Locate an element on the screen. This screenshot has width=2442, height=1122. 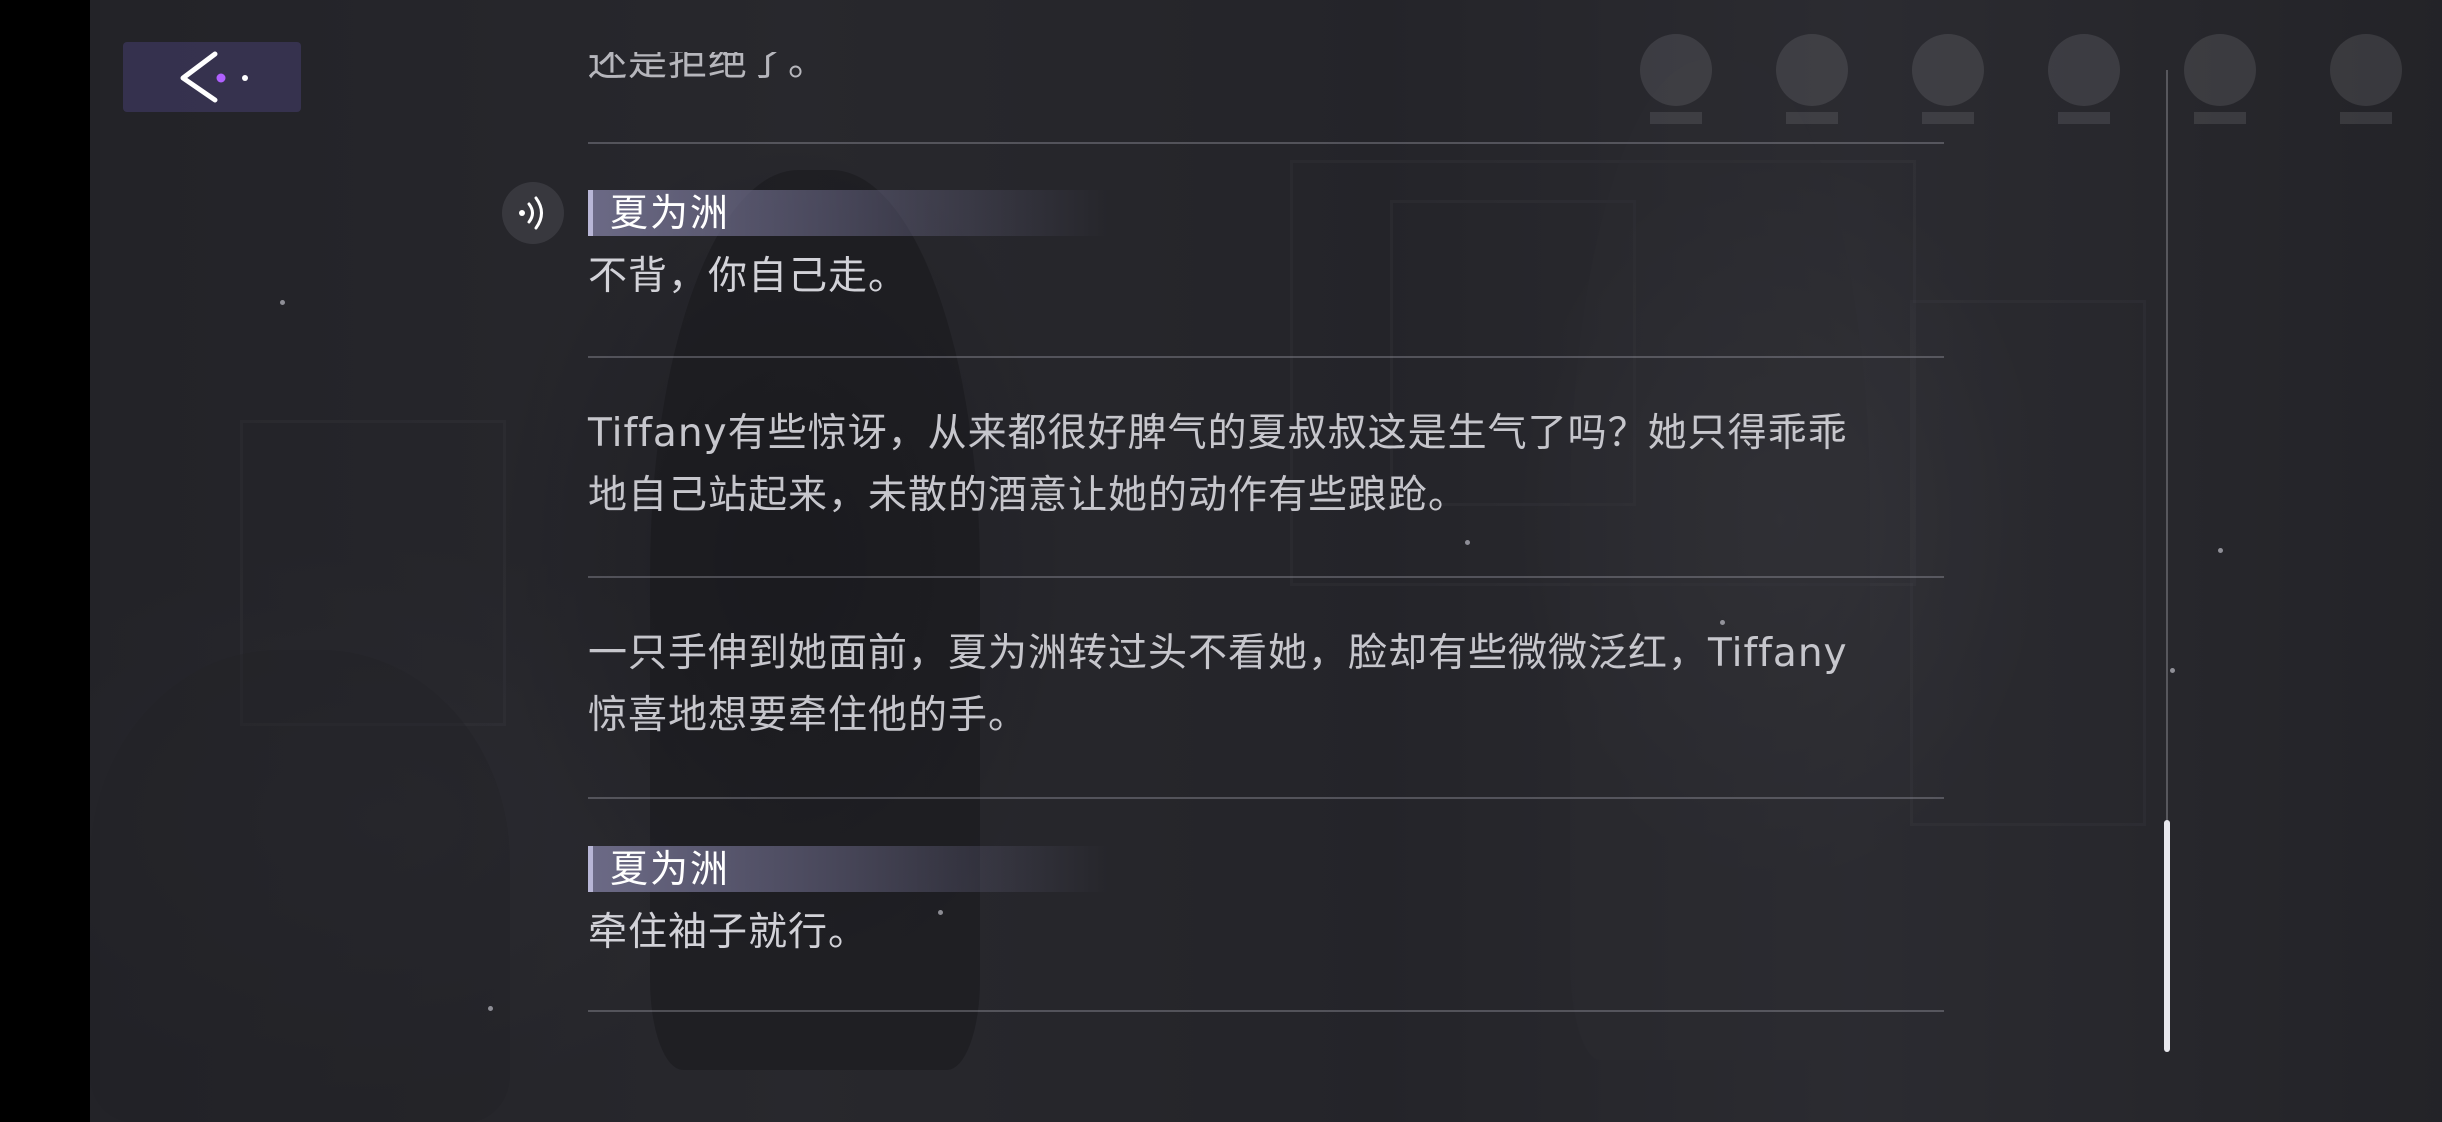
log-entry-narration: 还是拒绝了。 is located at coordinates (1266, 63).